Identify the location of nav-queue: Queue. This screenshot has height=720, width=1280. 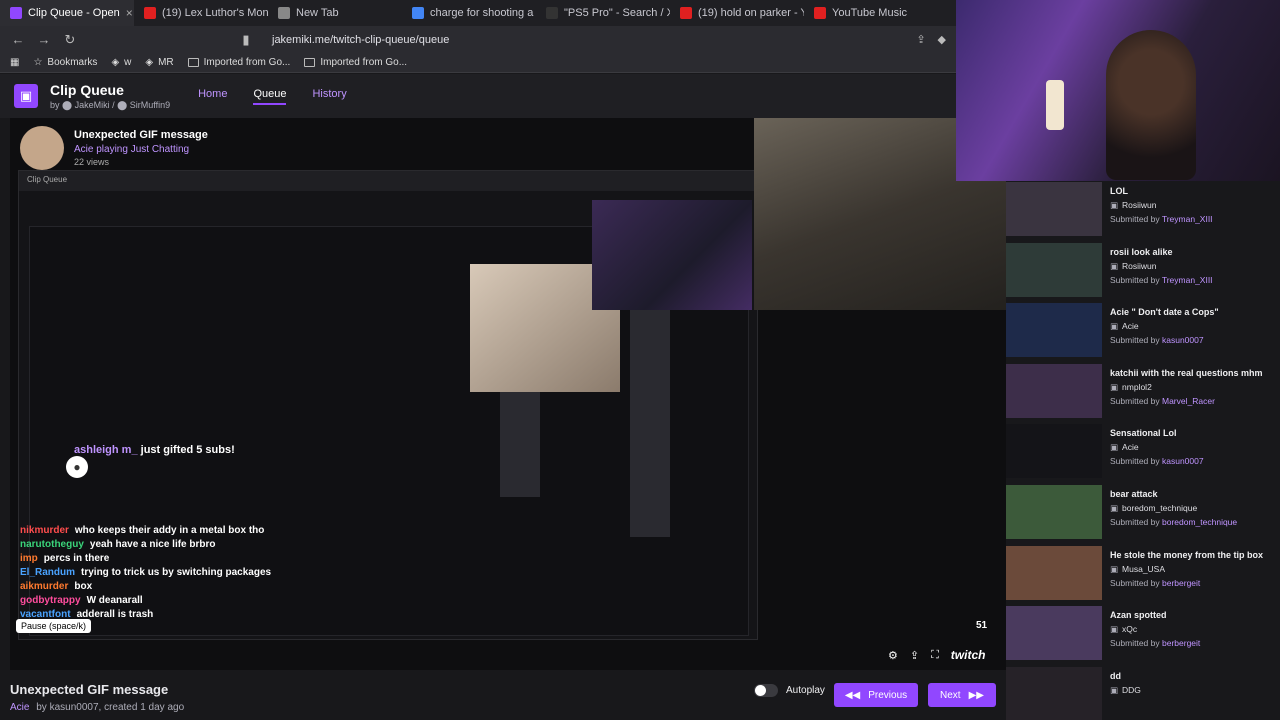
(270, 96).